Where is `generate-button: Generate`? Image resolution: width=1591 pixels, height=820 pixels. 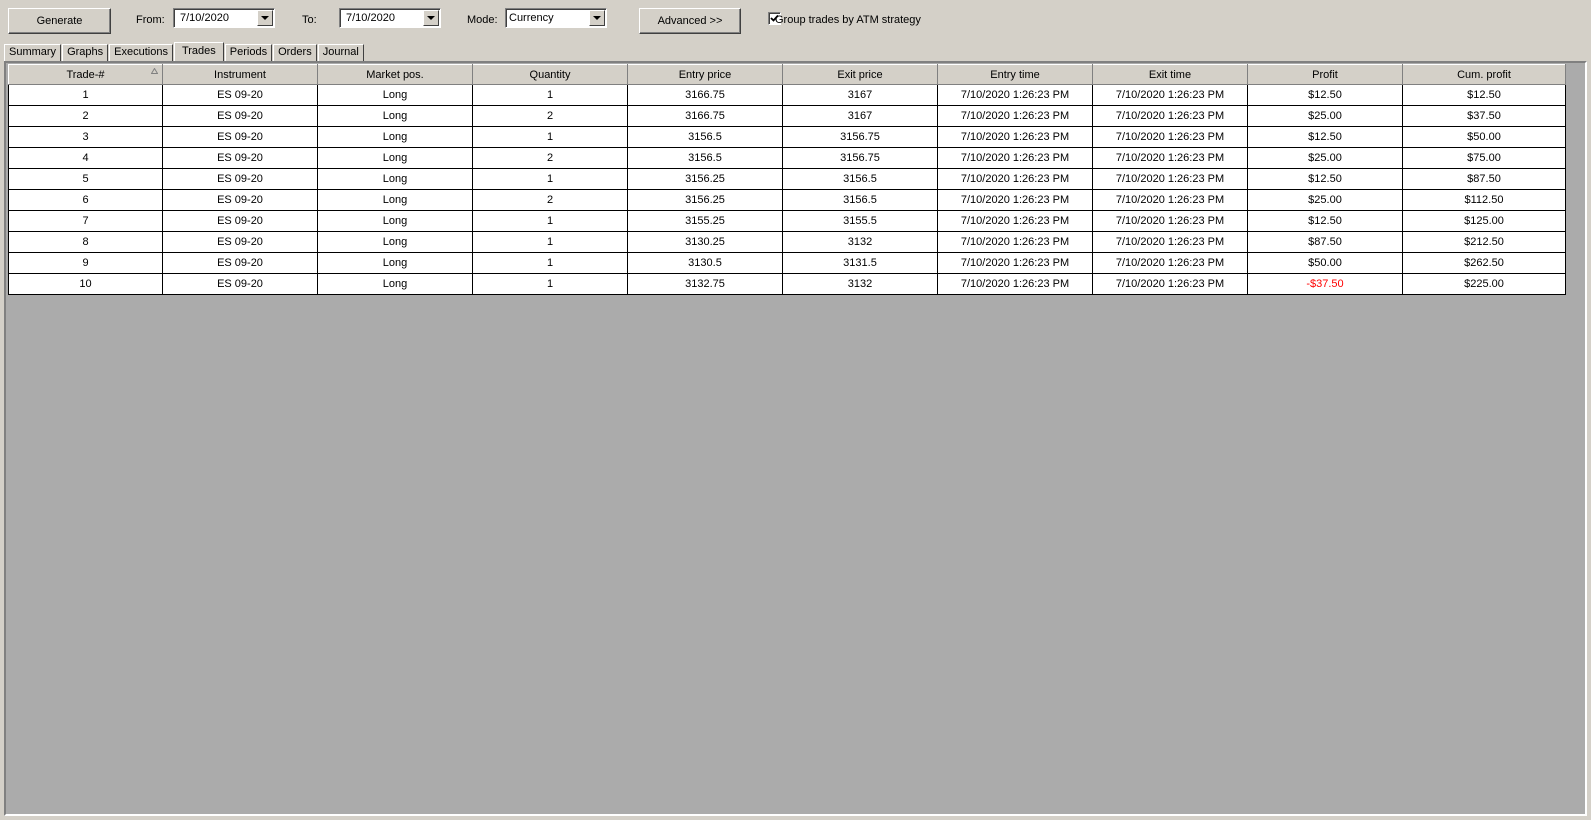 generate-button: Generate is located at coordinates (59, 21).